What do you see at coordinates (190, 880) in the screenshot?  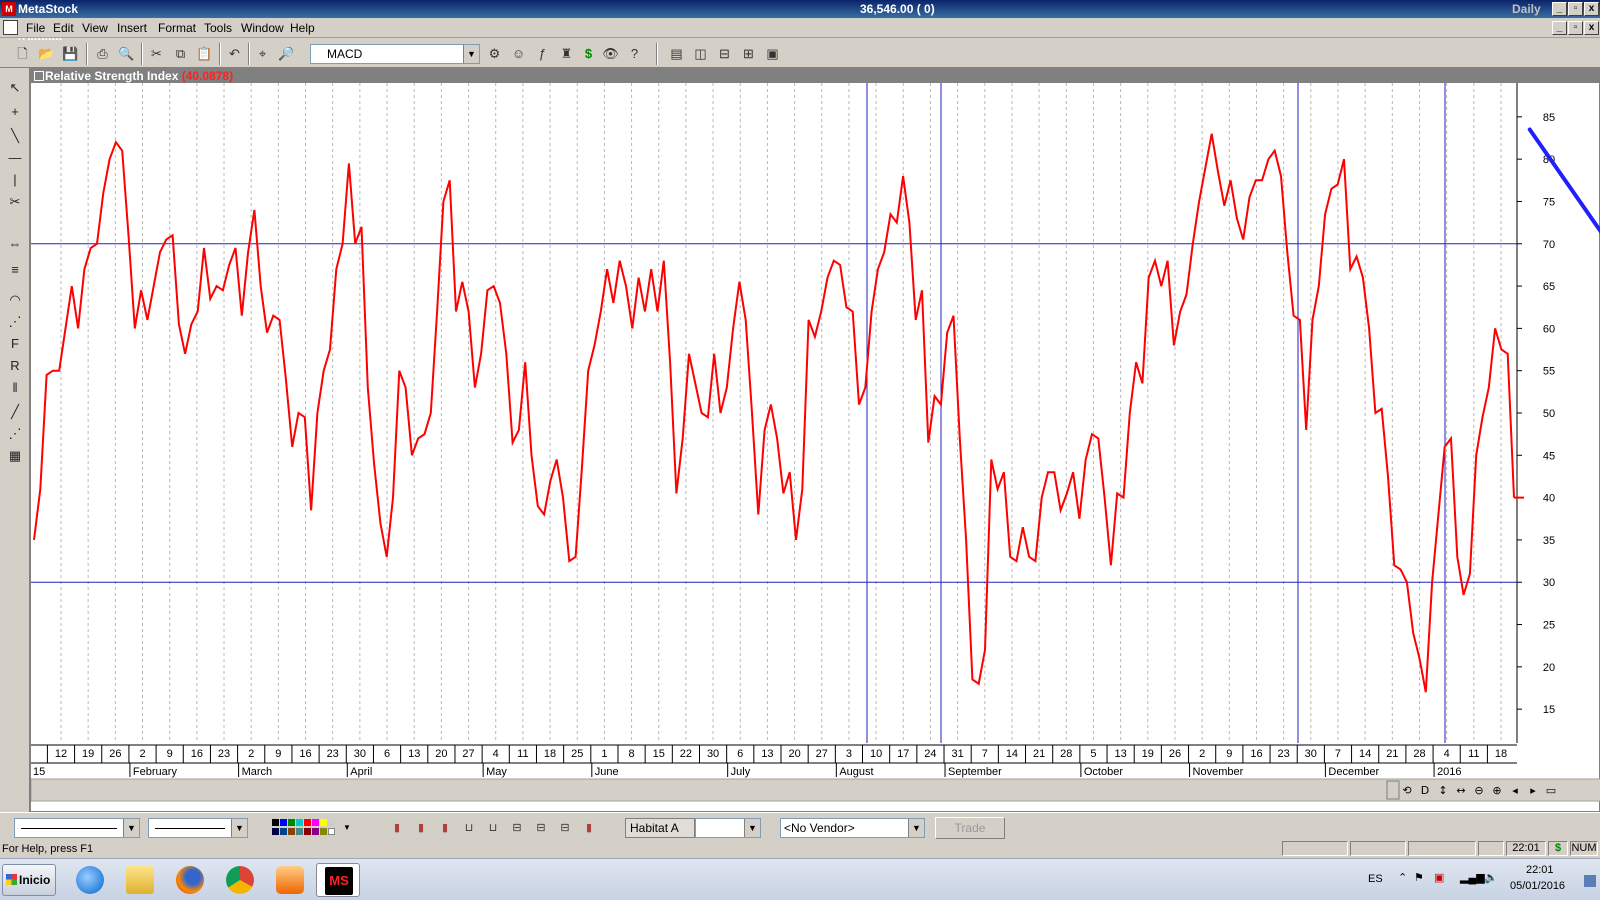 I see `taskbar-app-firefox` at bounding box center [190, 880].